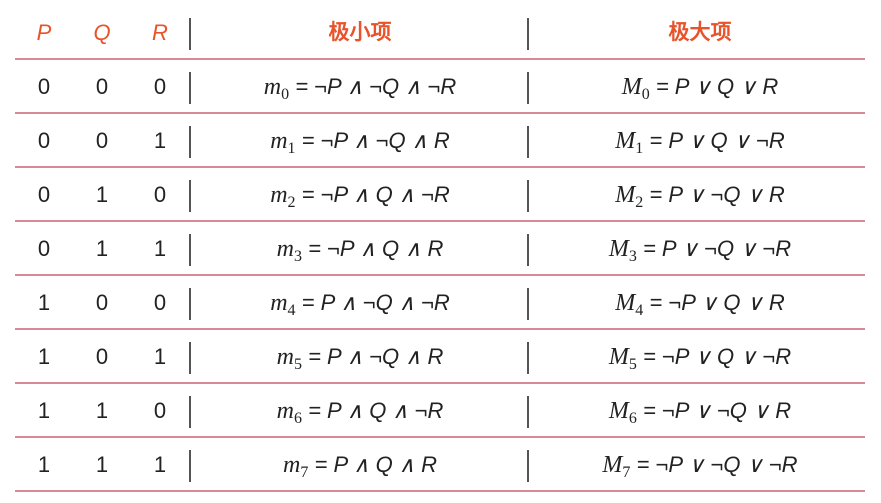 Image resolution: width=881 pixels, height=503 pixels. What do you see at coordinates (700, 465) in the screenshot?
I see `maxterm-formula: M7 = ¬P ∨ ¬Q ∨ ¬R` at bounding box center [700, 465].